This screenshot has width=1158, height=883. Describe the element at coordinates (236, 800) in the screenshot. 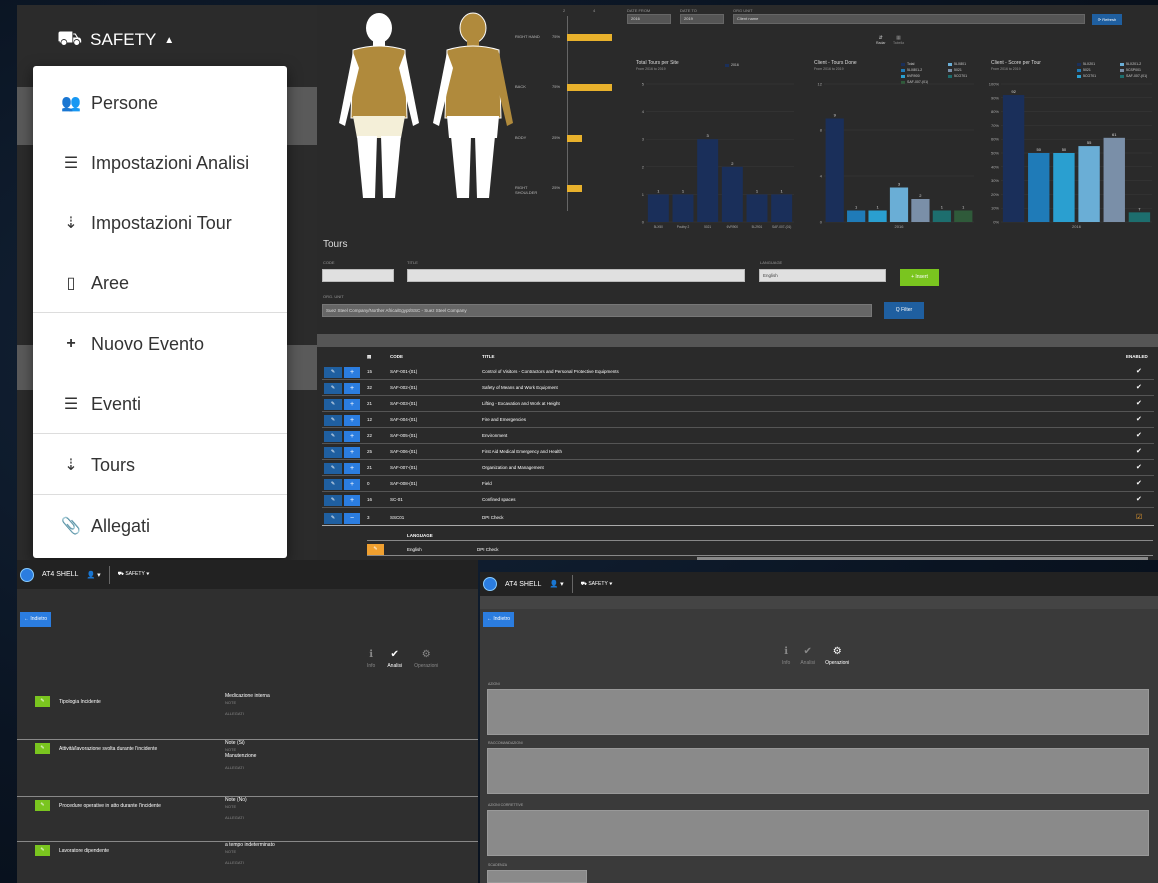

I see `answer-value: Note (No)` at that location.